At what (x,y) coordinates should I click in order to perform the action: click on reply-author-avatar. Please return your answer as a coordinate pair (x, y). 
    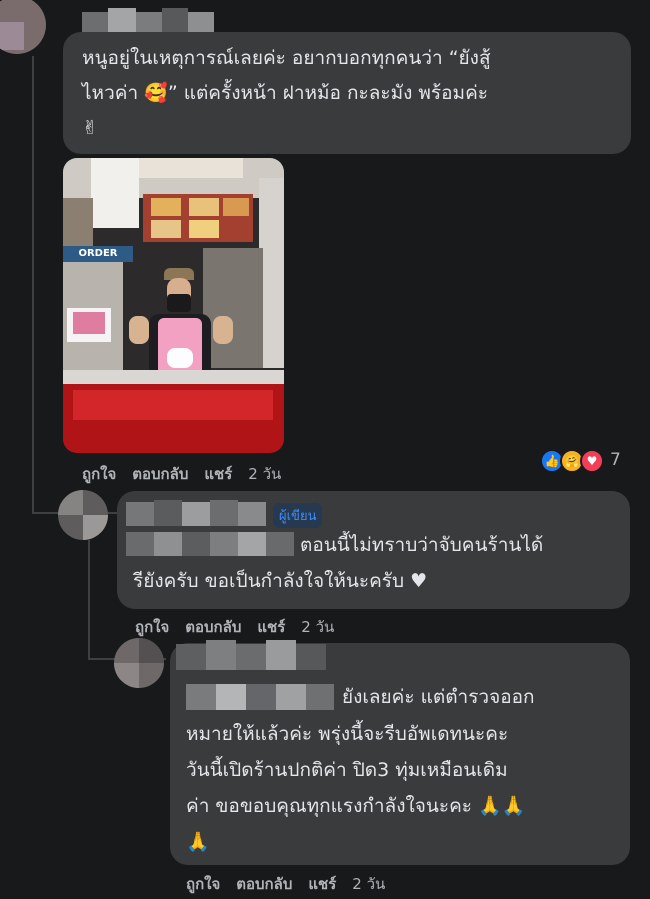
    Looking at the image, I should click on (83, 515).